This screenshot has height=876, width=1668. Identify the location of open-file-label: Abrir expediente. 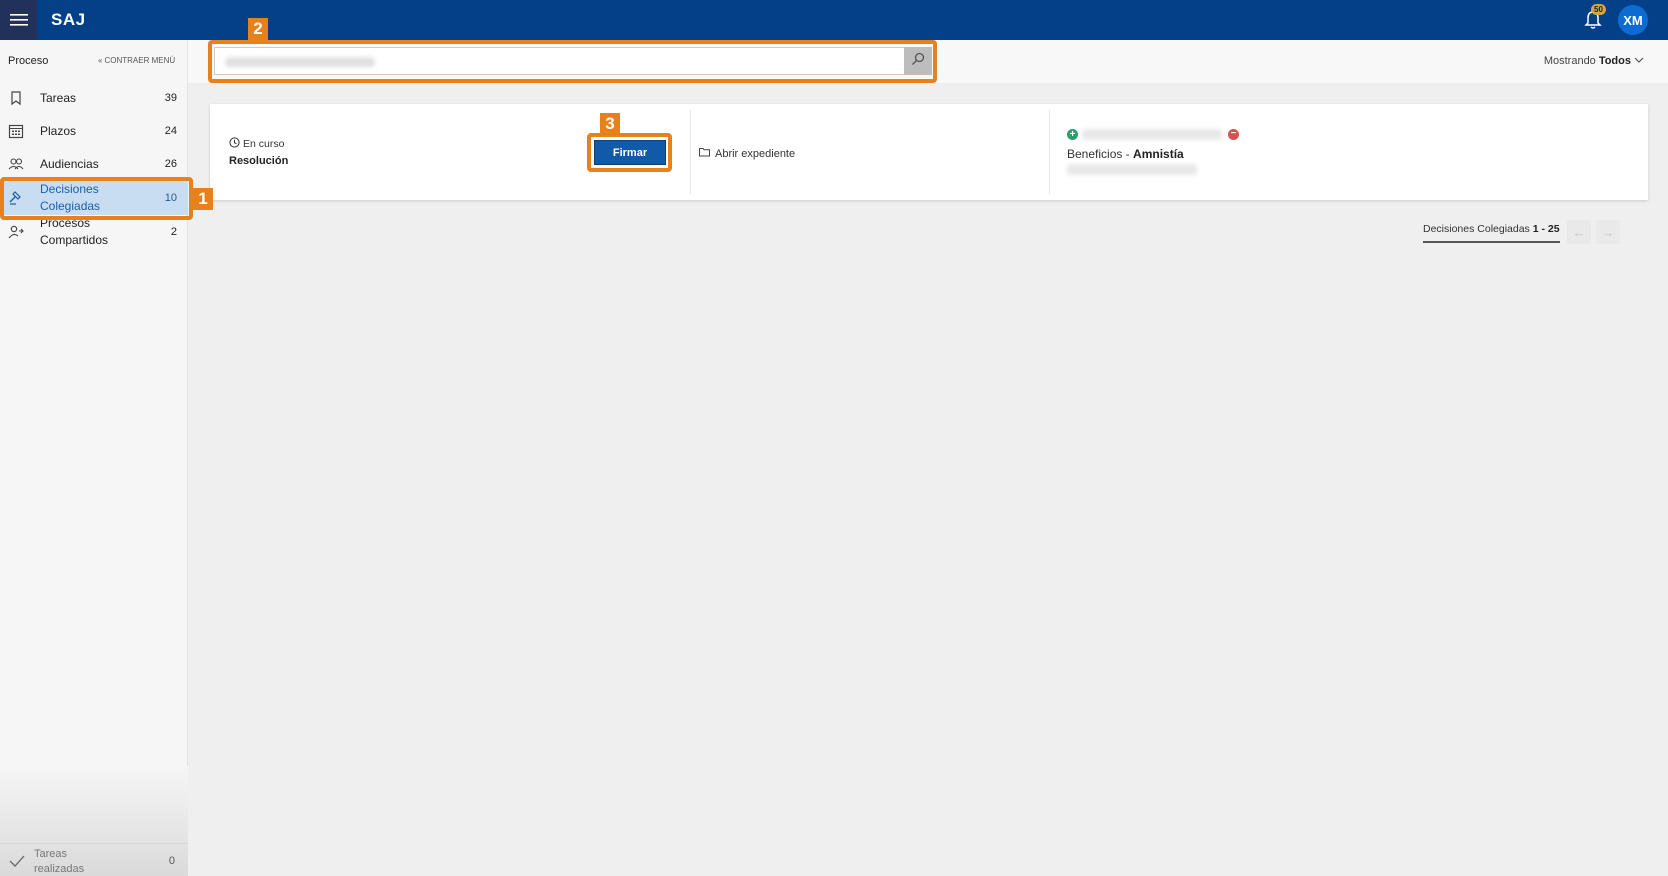
(755, 153).